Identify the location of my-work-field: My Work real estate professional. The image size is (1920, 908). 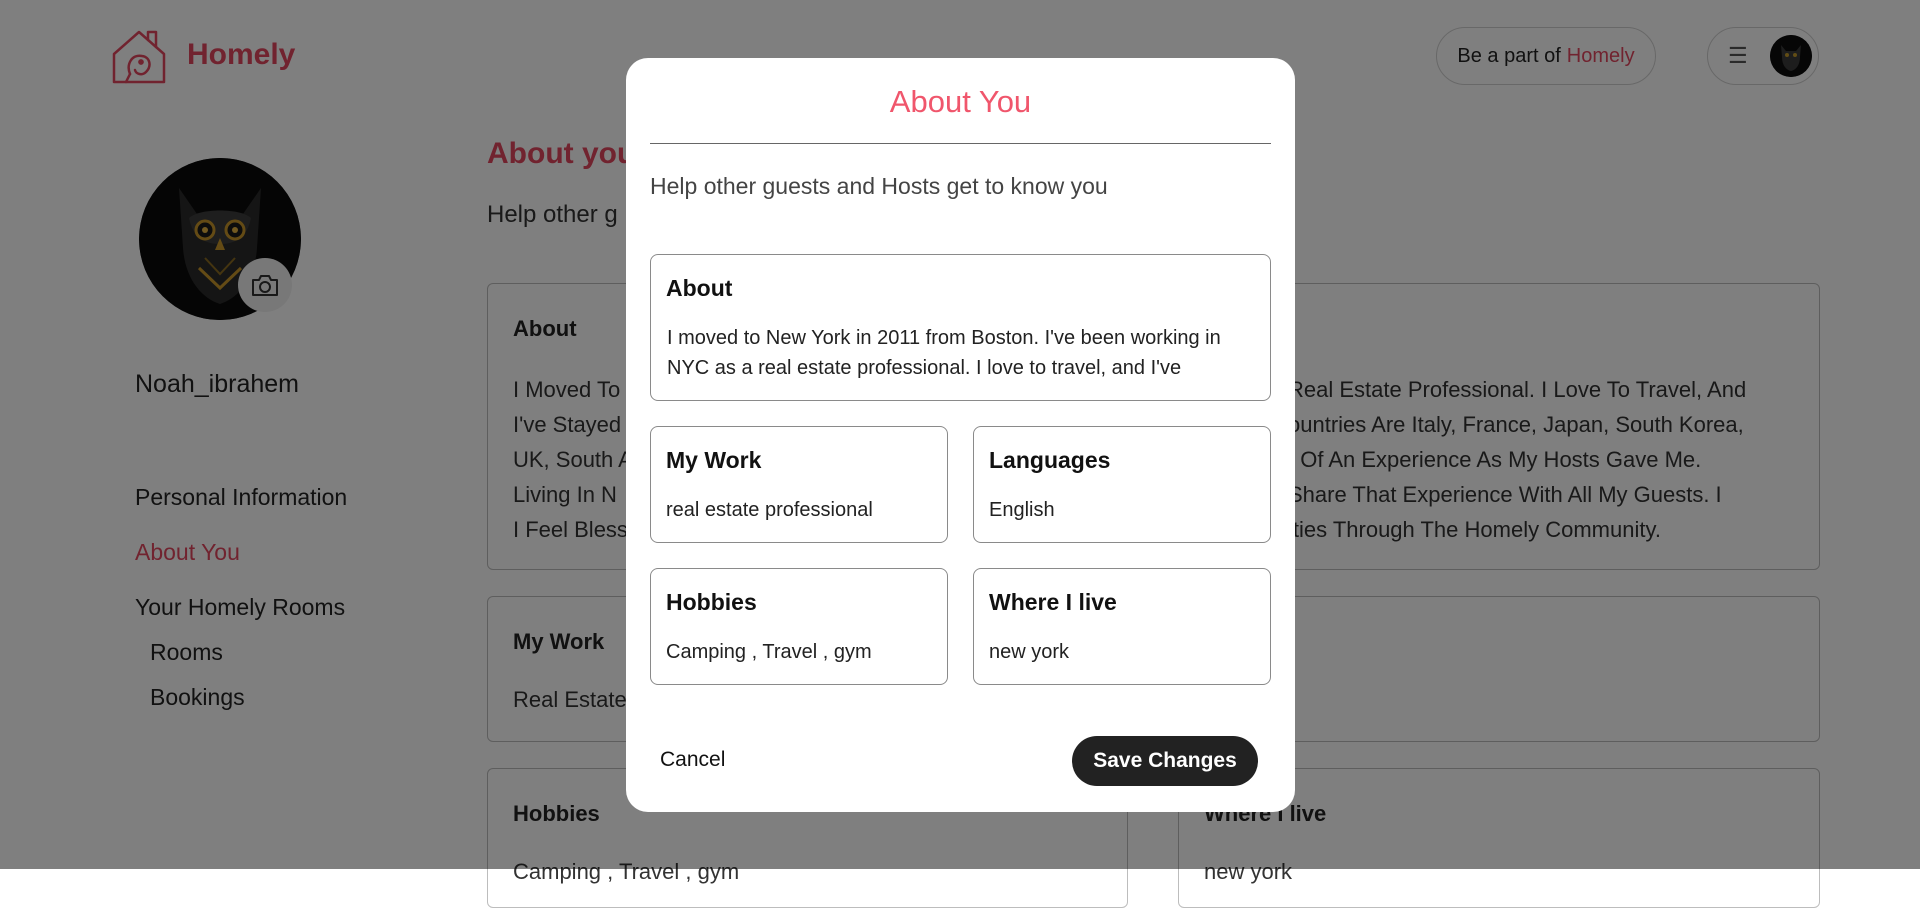
(799, 484).